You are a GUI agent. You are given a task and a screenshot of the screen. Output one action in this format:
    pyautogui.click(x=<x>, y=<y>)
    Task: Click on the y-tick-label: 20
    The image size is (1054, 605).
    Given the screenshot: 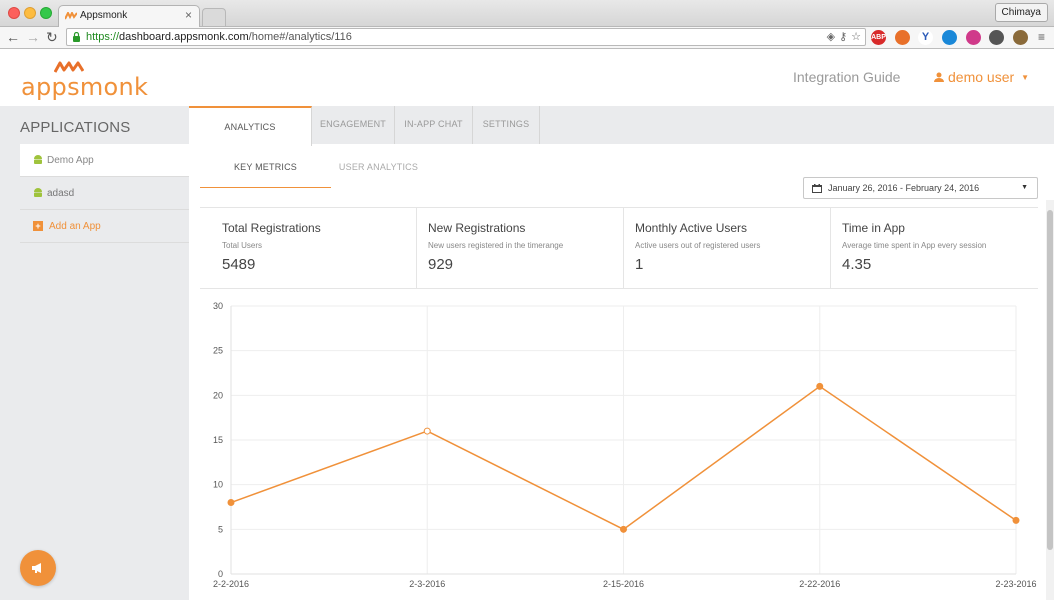 What is the action you would take?
    pyautogui.click(x=218, y=395)
    